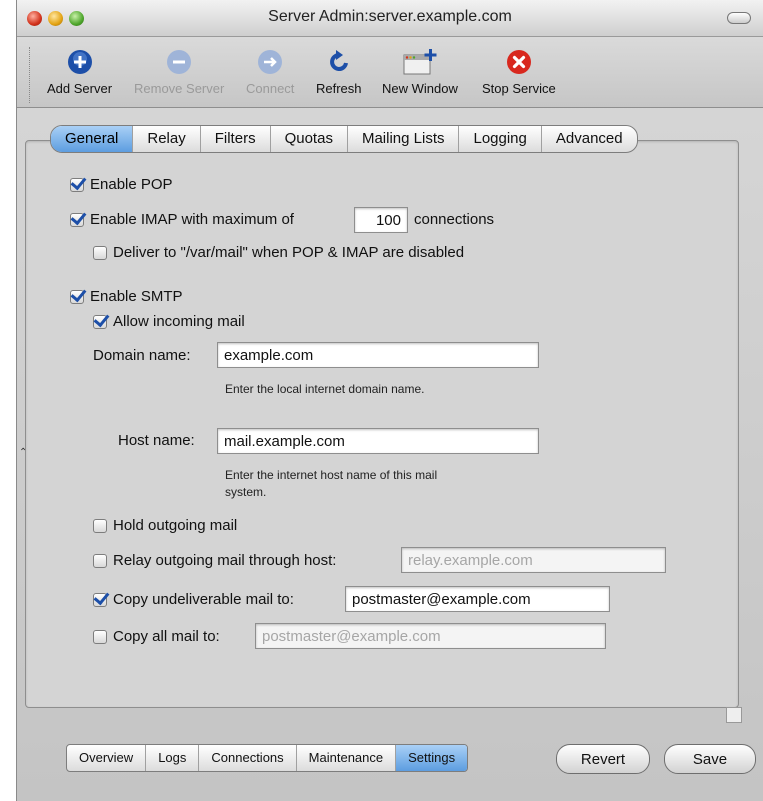 This screenshot has width=763, height=801. I want to click on copy-undeliverable-label: Copy undeliverable mail to:, so click(203, 599).